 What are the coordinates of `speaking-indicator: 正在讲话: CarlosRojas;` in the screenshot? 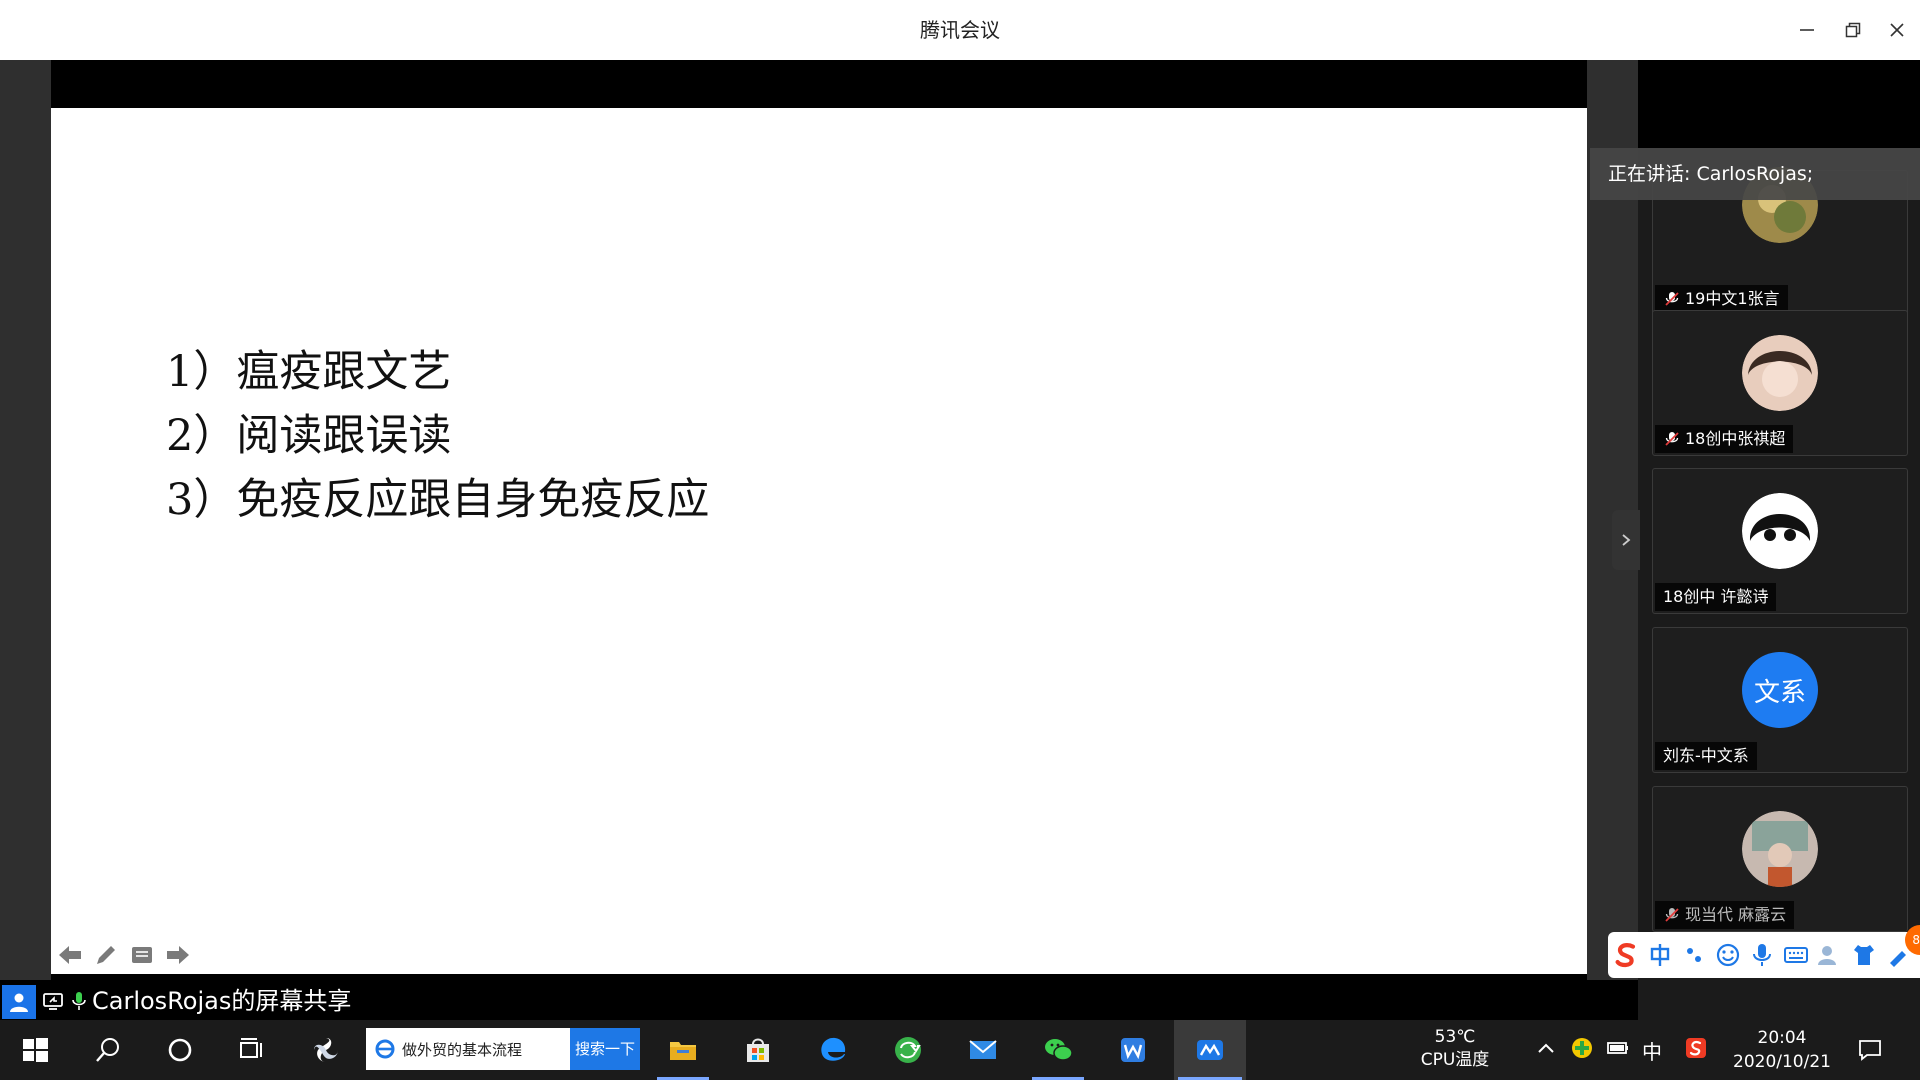 It's located at (1755, 174).